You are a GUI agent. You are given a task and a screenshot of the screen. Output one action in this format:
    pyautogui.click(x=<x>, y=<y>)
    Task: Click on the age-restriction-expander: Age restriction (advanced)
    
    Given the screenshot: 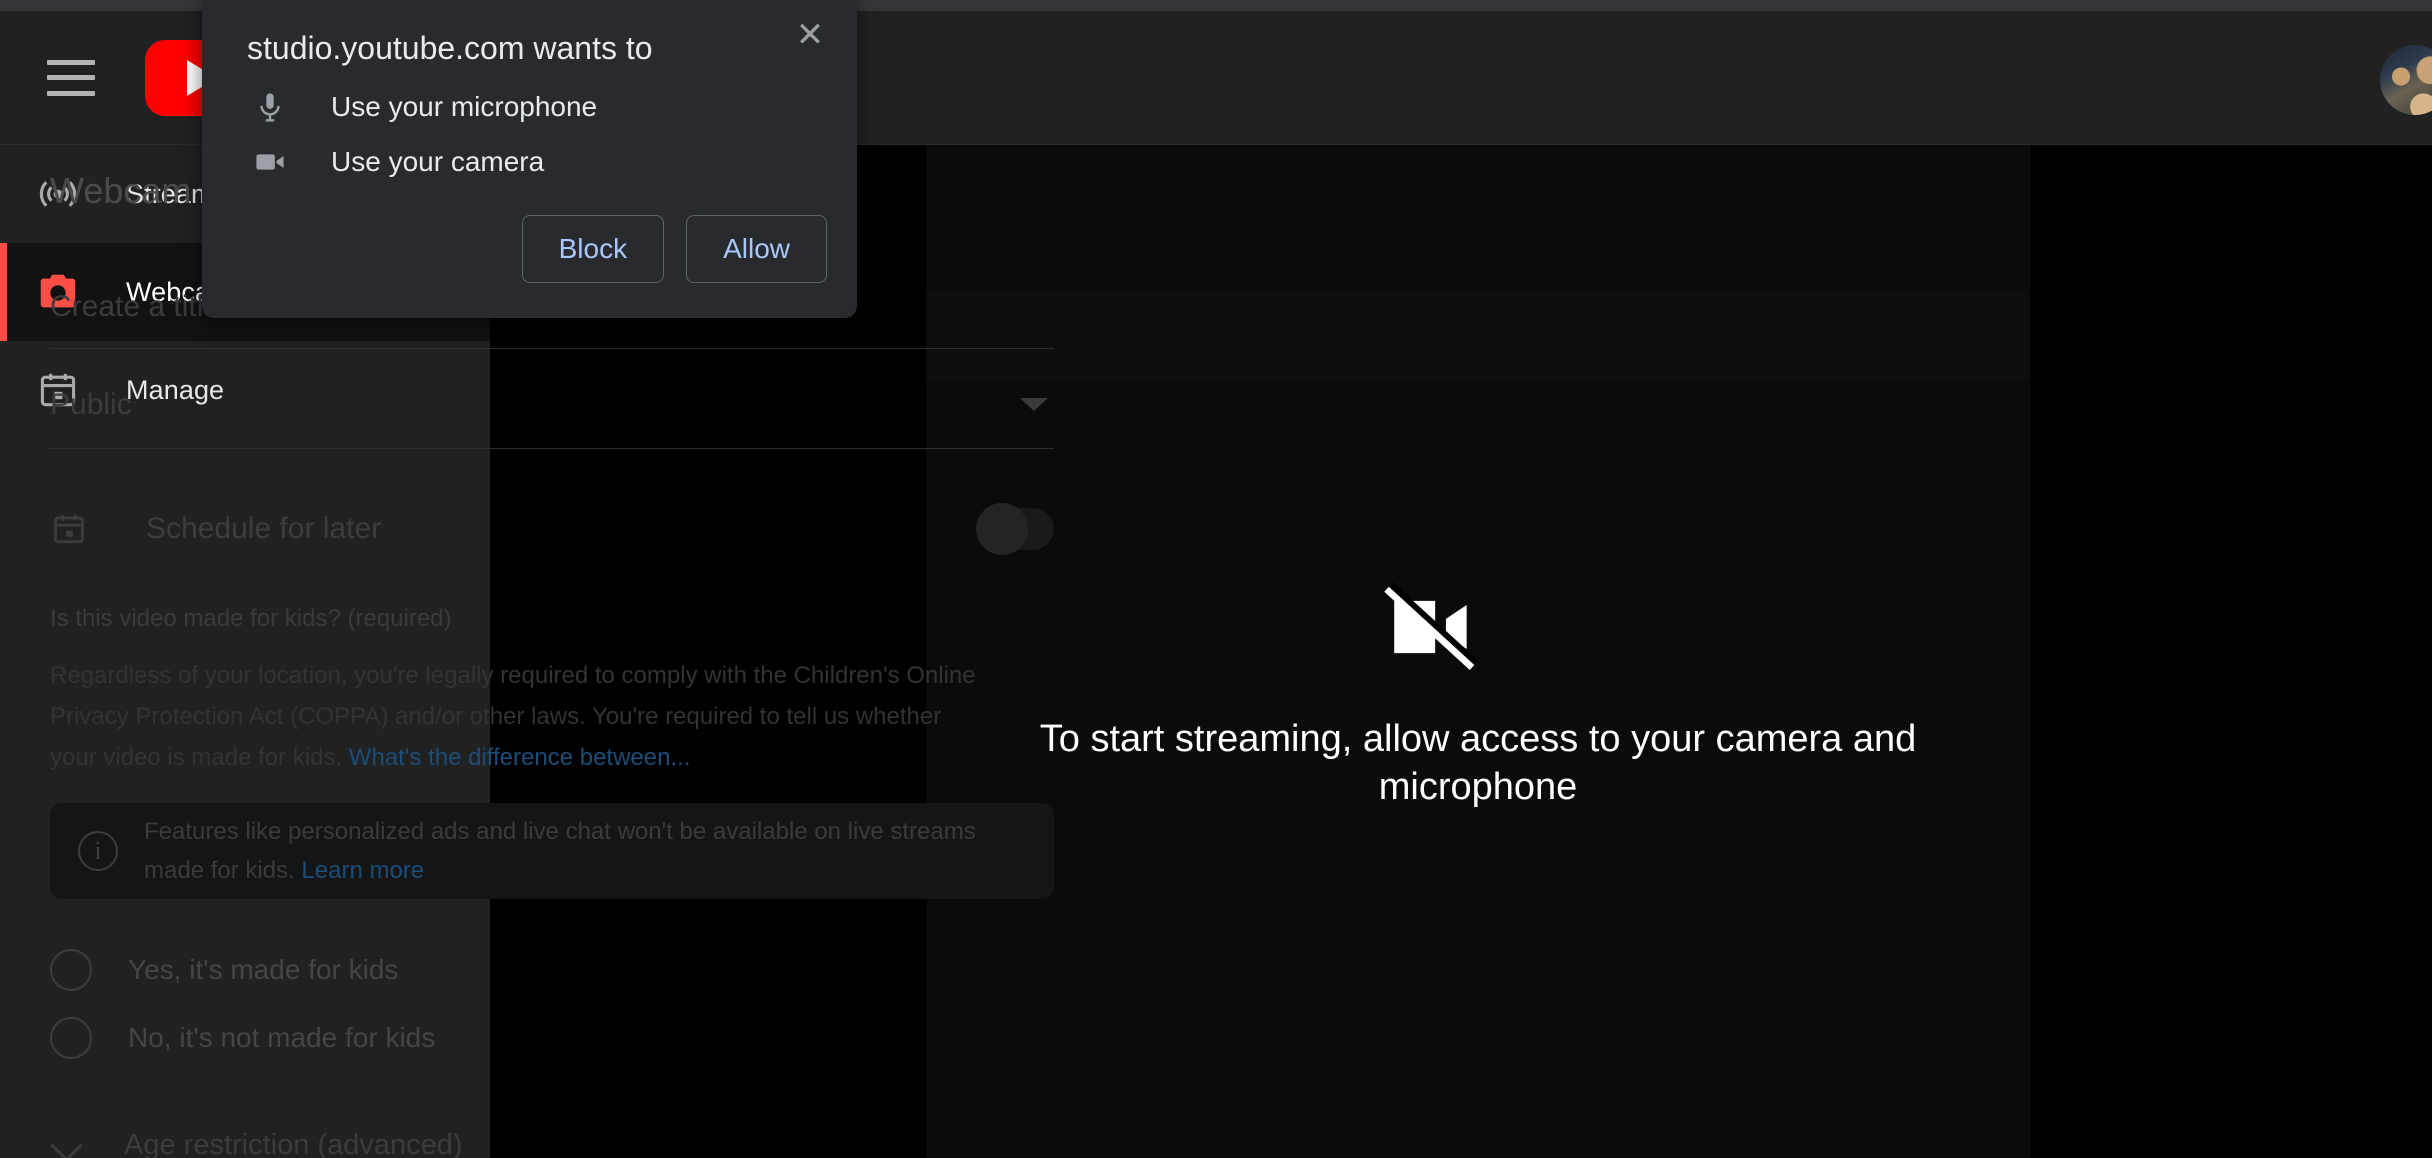 What is the action you would take?
    pyautogui.click(x=256, y=1143)
    